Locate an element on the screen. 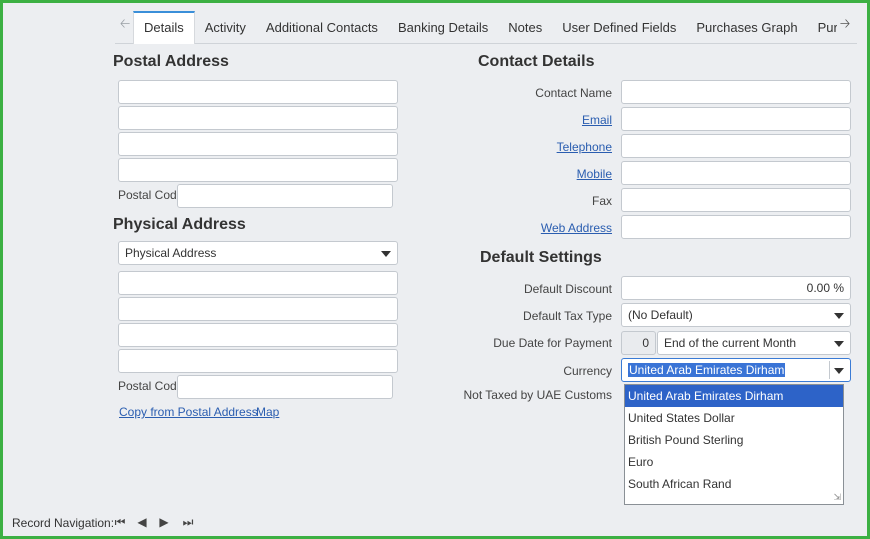  physical-address-type-select: Physical Address is located at coordinates (258, 253).